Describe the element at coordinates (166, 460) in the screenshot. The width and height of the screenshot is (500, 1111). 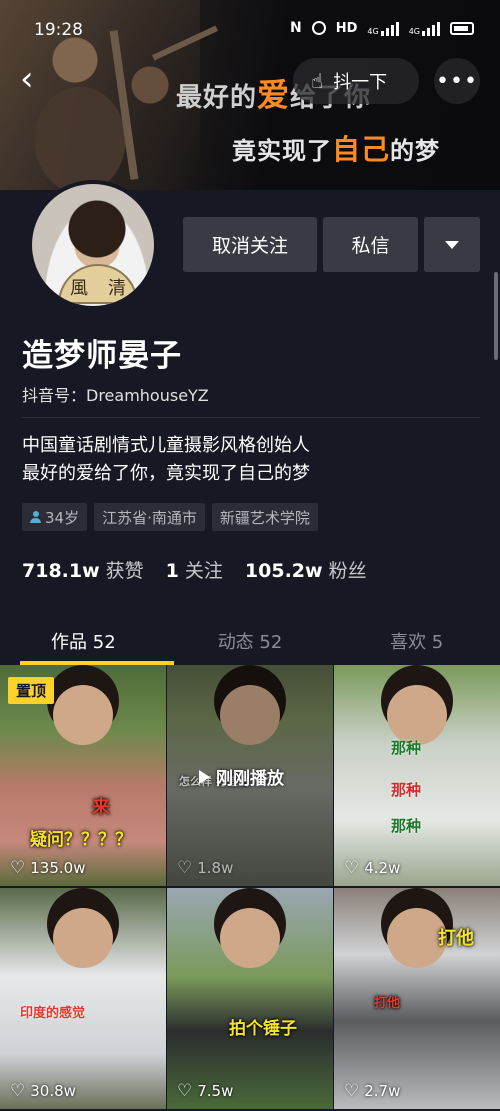
I see `profile-bio: 中国童话剧情式儿童摄影风格创始人 最好的爱给了你，竟实现了自己的梦` at that location.